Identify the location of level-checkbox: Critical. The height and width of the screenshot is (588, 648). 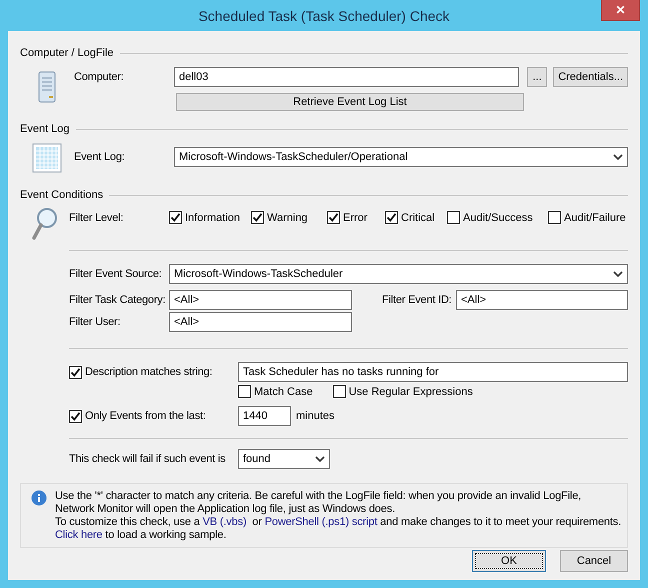
(416, 217).